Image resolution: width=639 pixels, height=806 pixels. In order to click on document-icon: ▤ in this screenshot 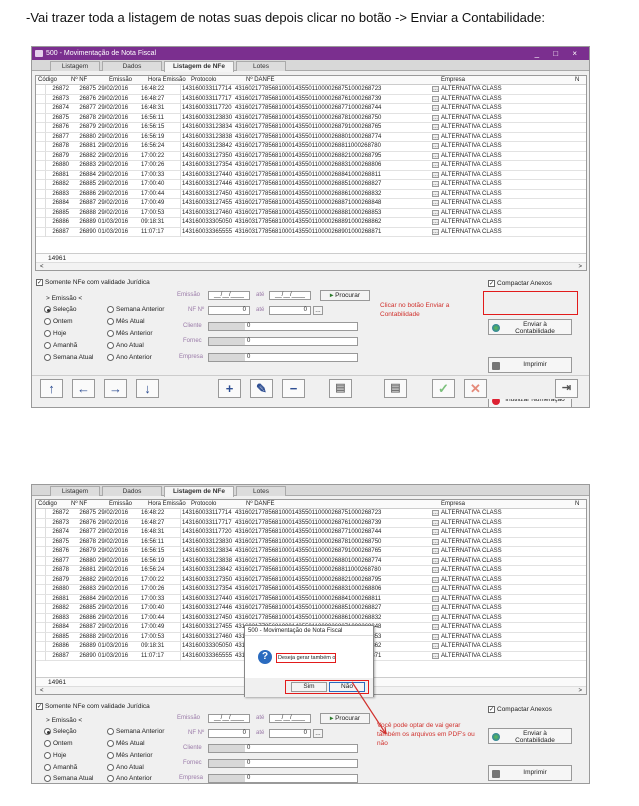, I will do `click(340, 388)`.